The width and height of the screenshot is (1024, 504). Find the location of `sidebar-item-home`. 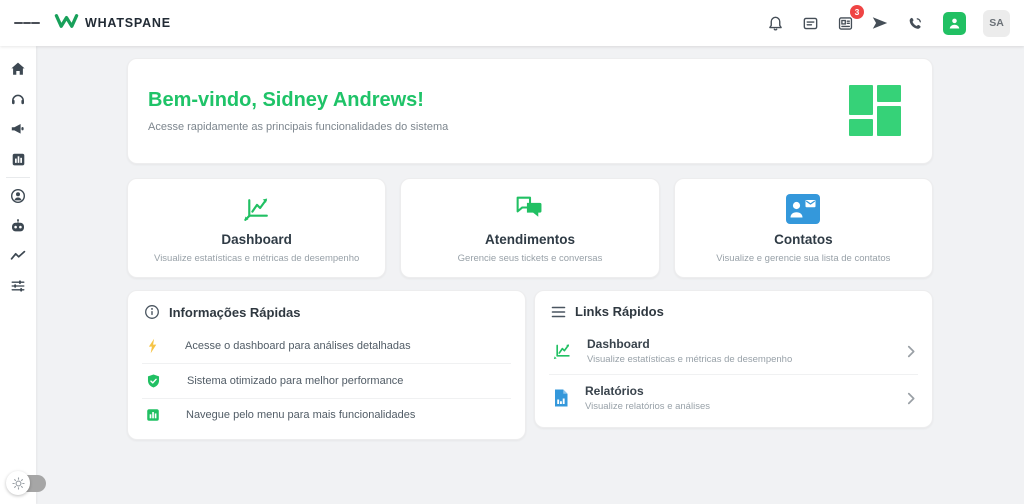

sidebar-item-home is located at coordinates (18, 69).